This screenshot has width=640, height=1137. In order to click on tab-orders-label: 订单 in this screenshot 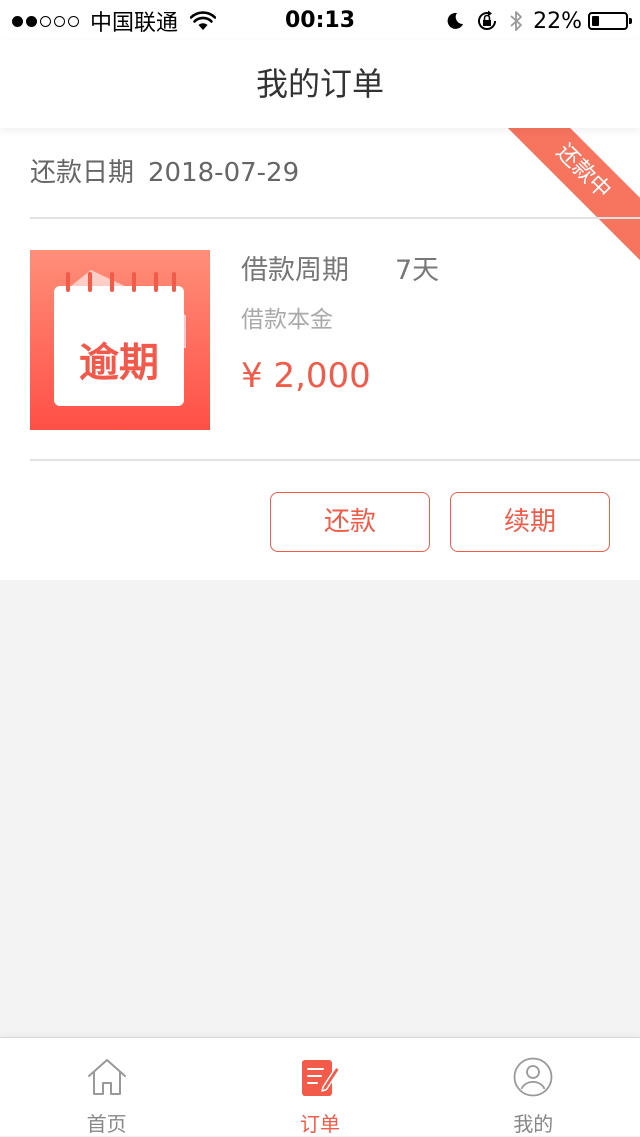, I will do `click(319, 1124)`.